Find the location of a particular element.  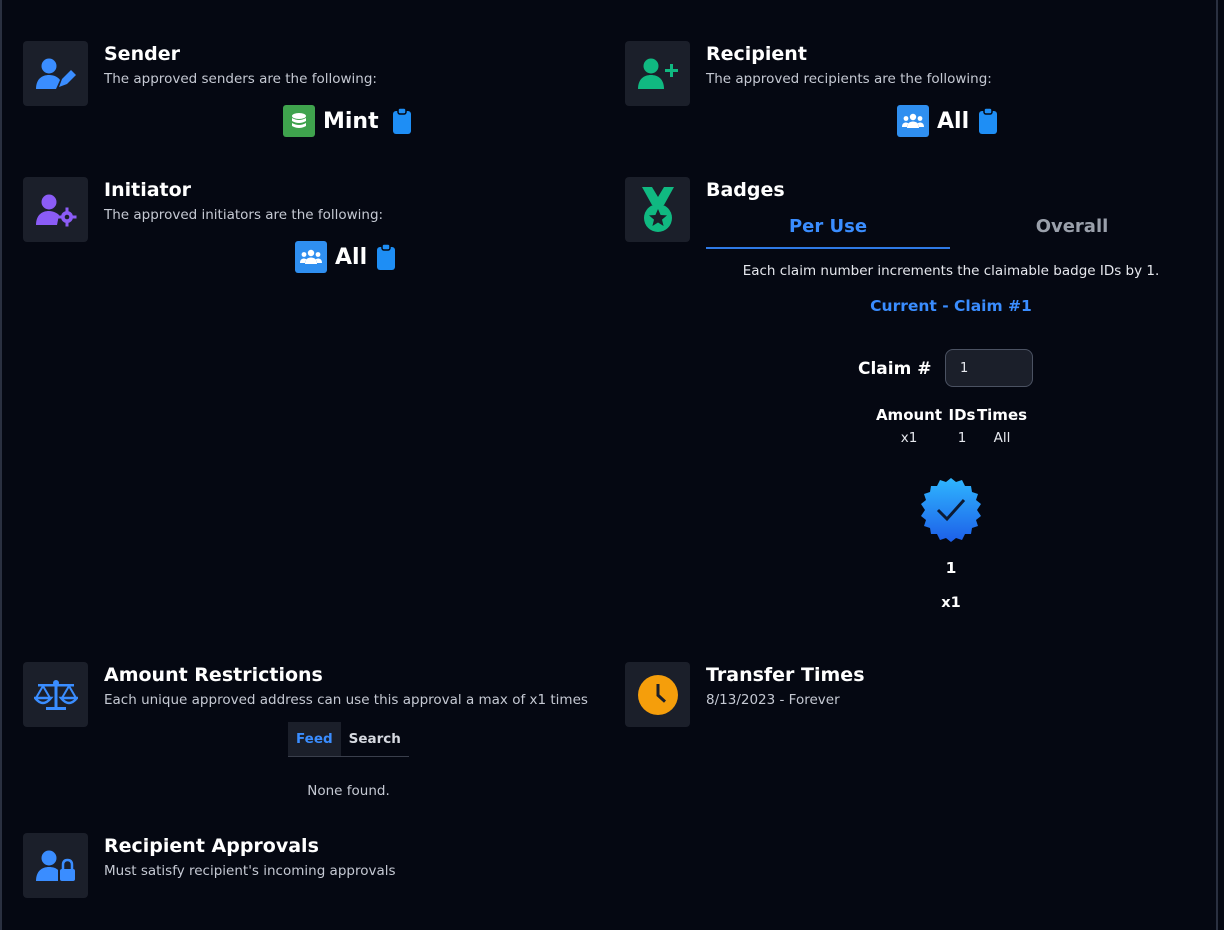

badge-amount-label: x1 is located at coordinates (951, 603).